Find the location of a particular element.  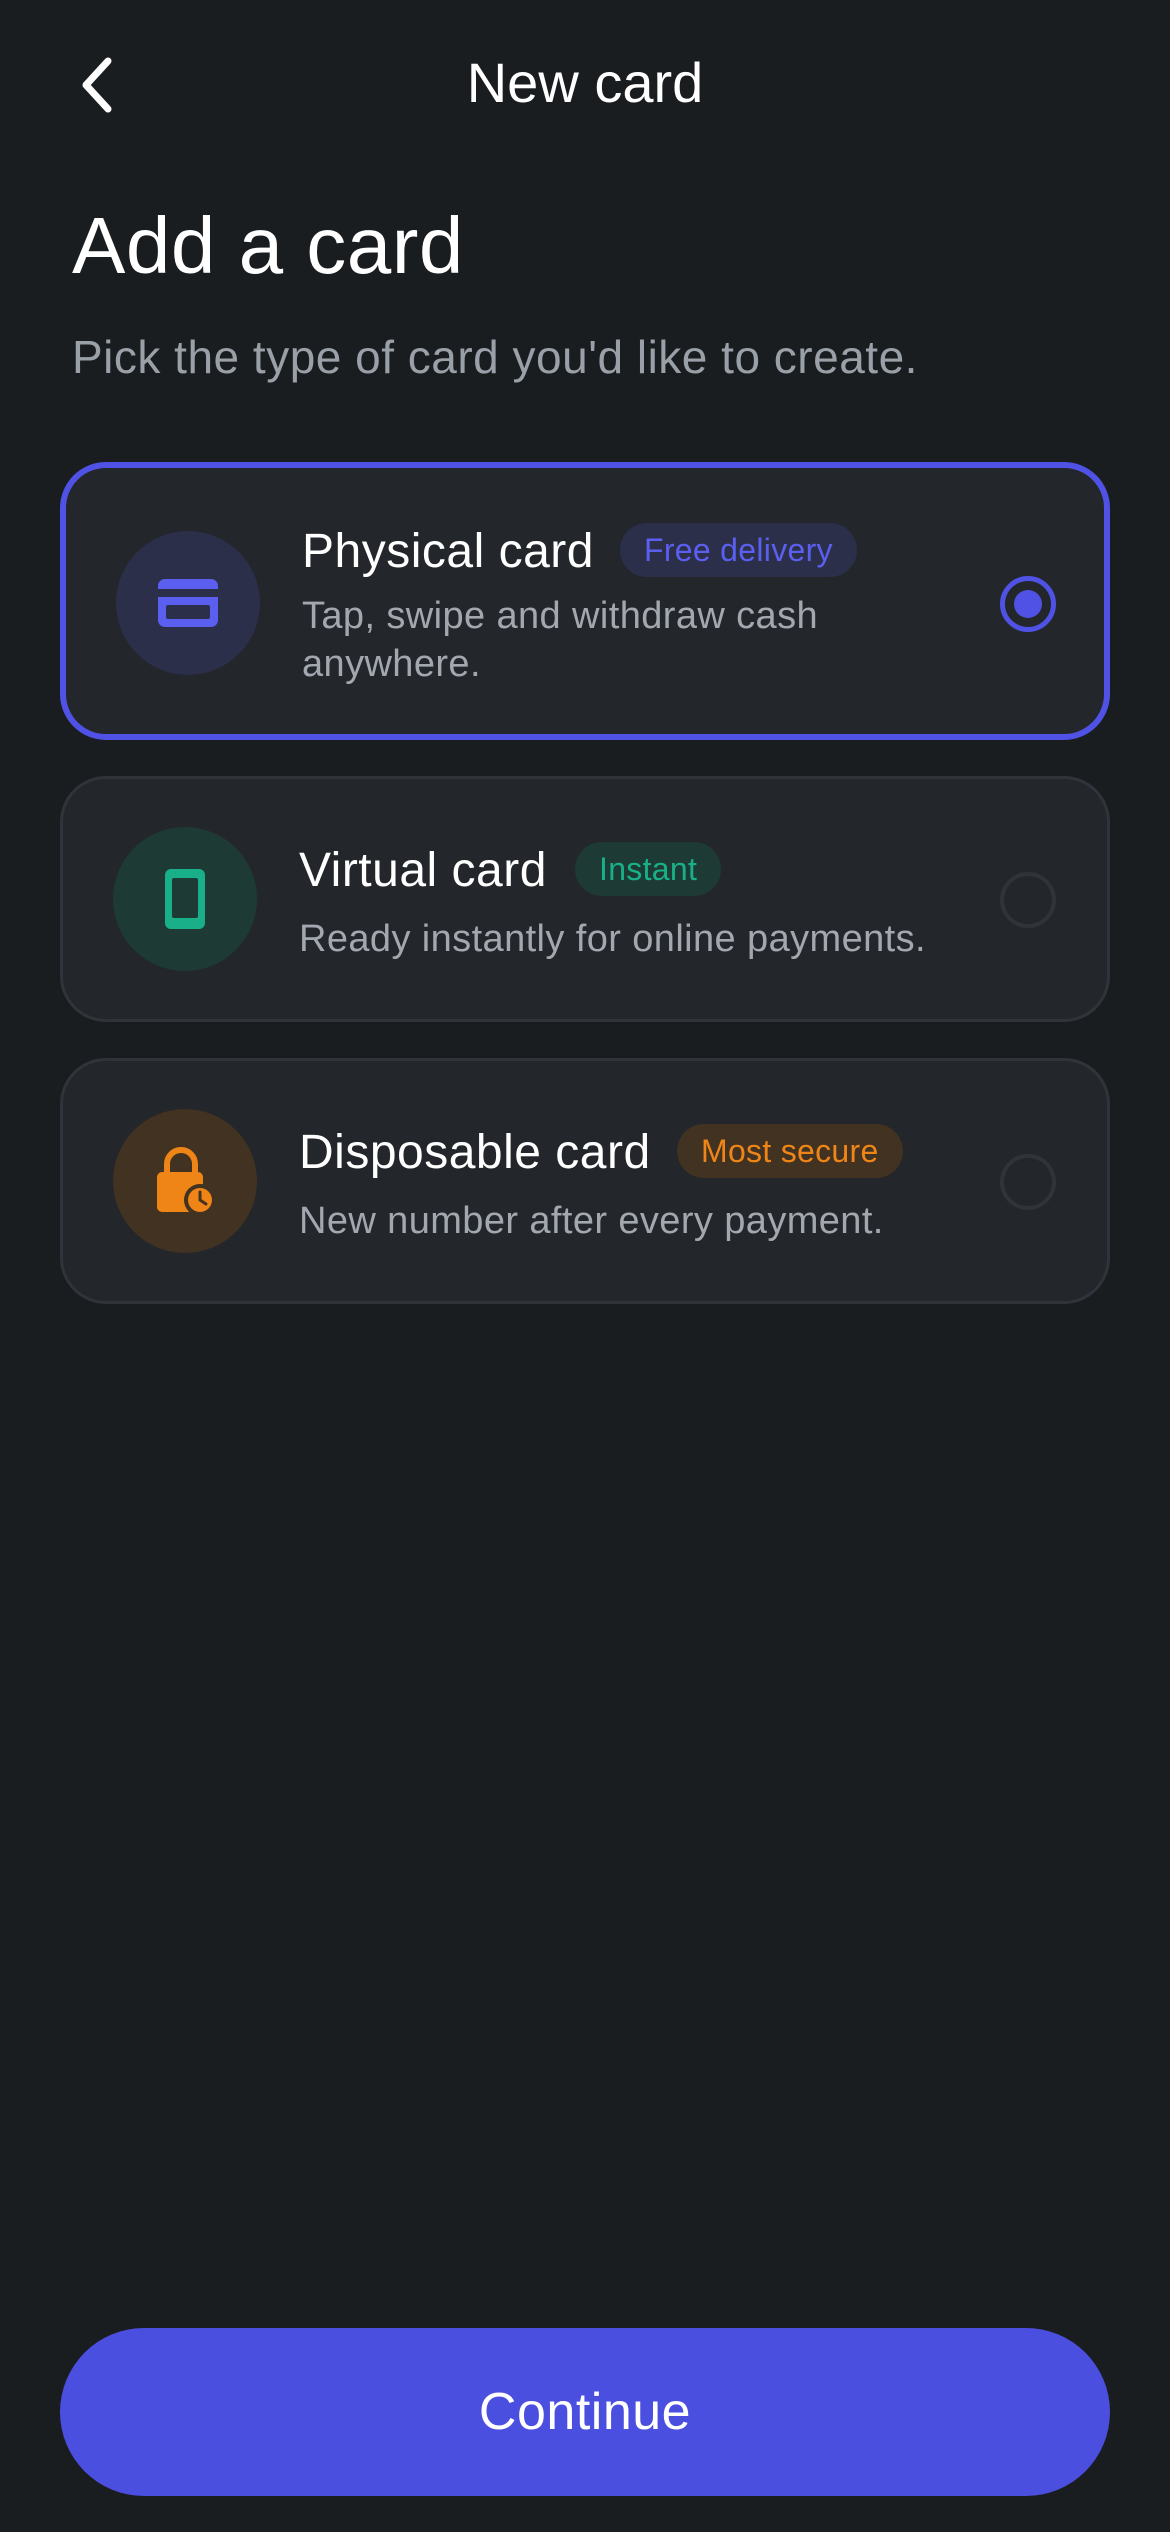

option-description: Tap, swipe and withdraw cash anywhere. is located at coordinates (560, 640).